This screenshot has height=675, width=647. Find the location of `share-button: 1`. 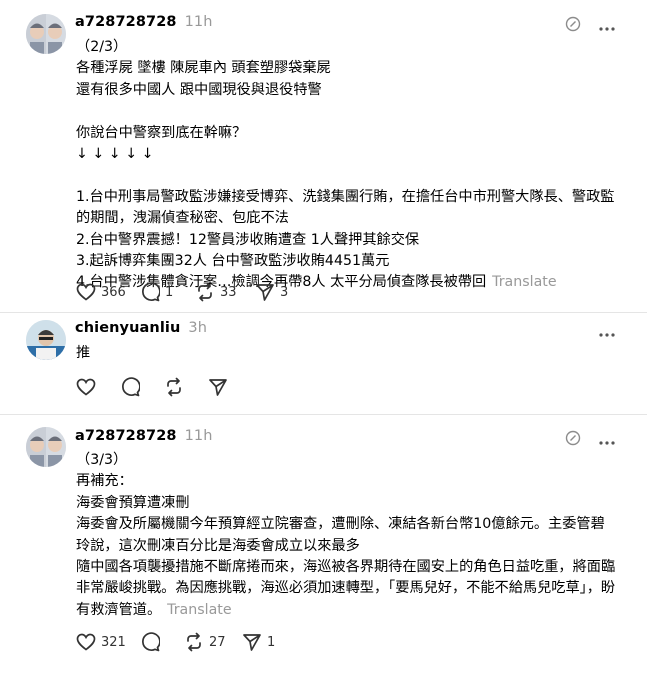

share-button: 1 is located at coordinates (262, 642).